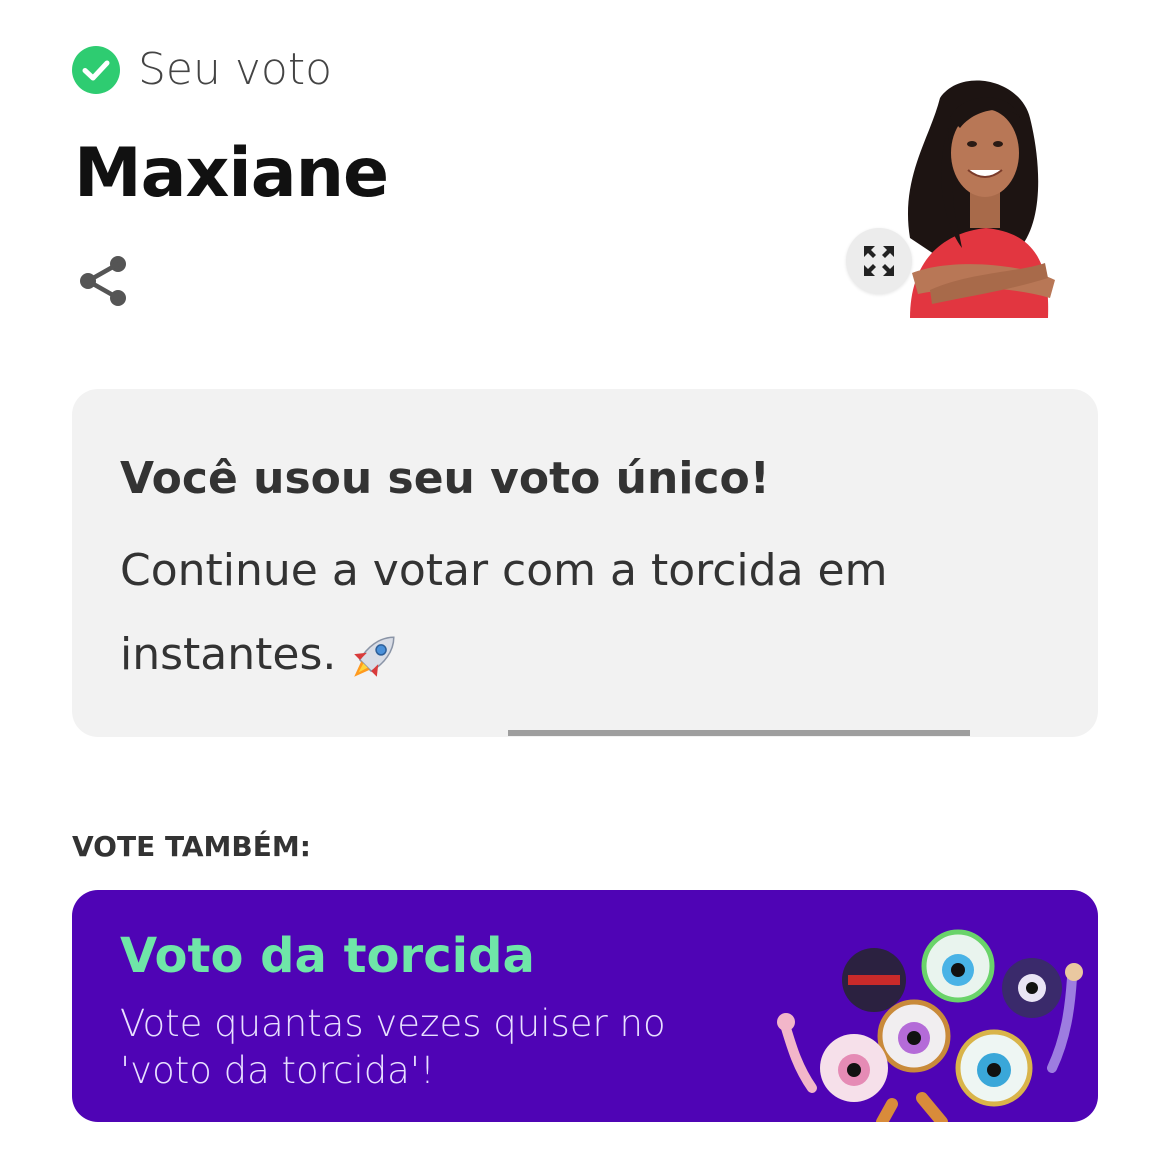  Describe the element at coordinates (374, 656) in the screenshot. I see `rocket-icon` at that location.